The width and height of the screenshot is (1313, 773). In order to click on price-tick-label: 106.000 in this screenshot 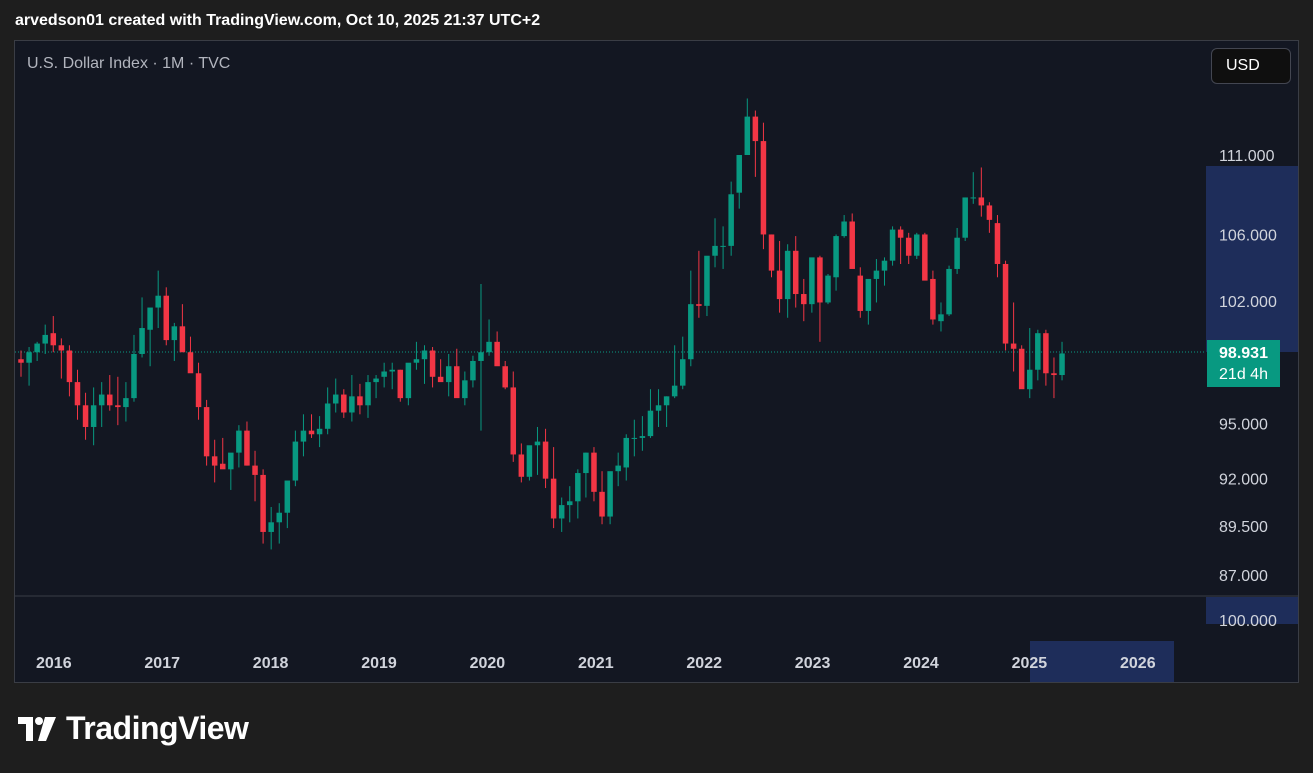, I will do `click(1248, 235)`.